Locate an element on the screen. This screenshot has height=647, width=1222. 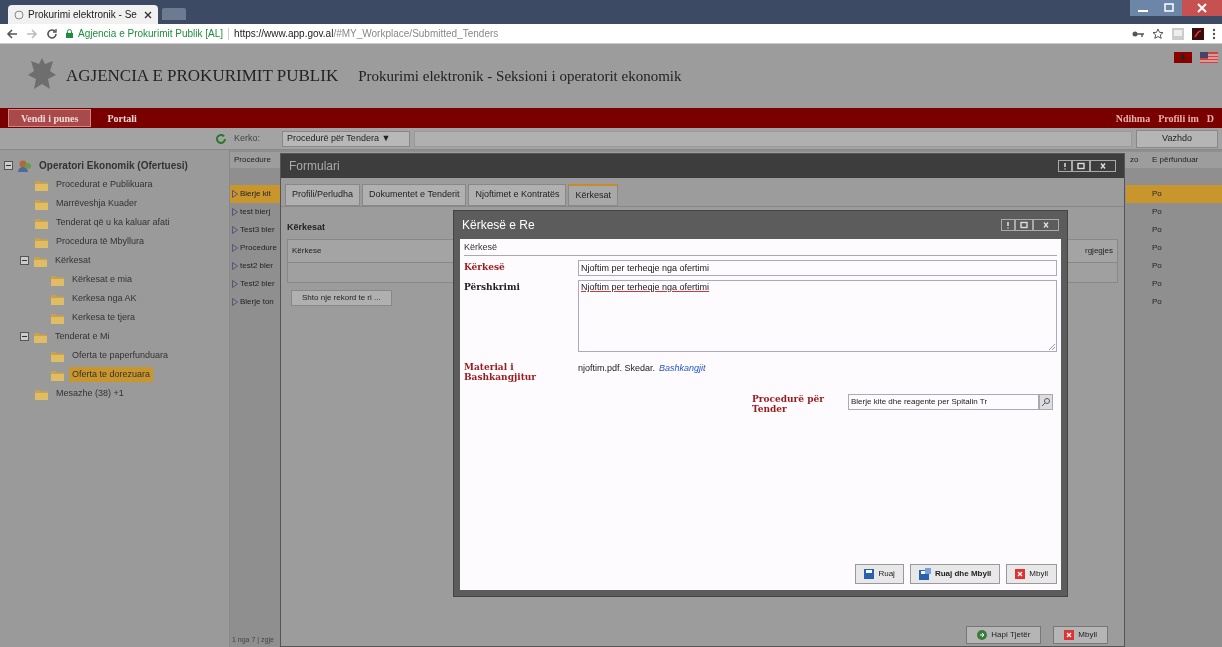
grid-row-cell: Test3 bler is located at coordinates (255, 230).